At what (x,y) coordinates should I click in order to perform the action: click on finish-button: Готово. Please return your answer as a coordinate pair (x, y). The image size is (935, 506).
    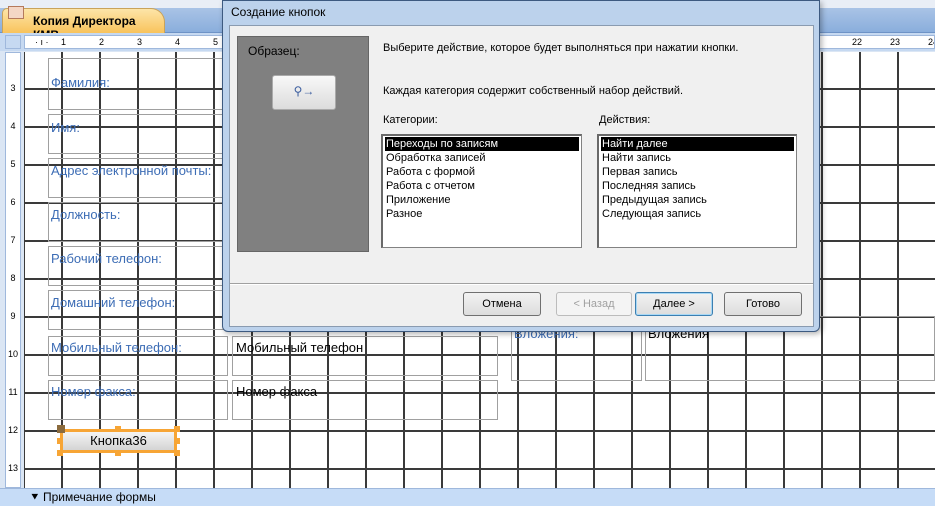
    Looking at the image, I should click on (763, 304).